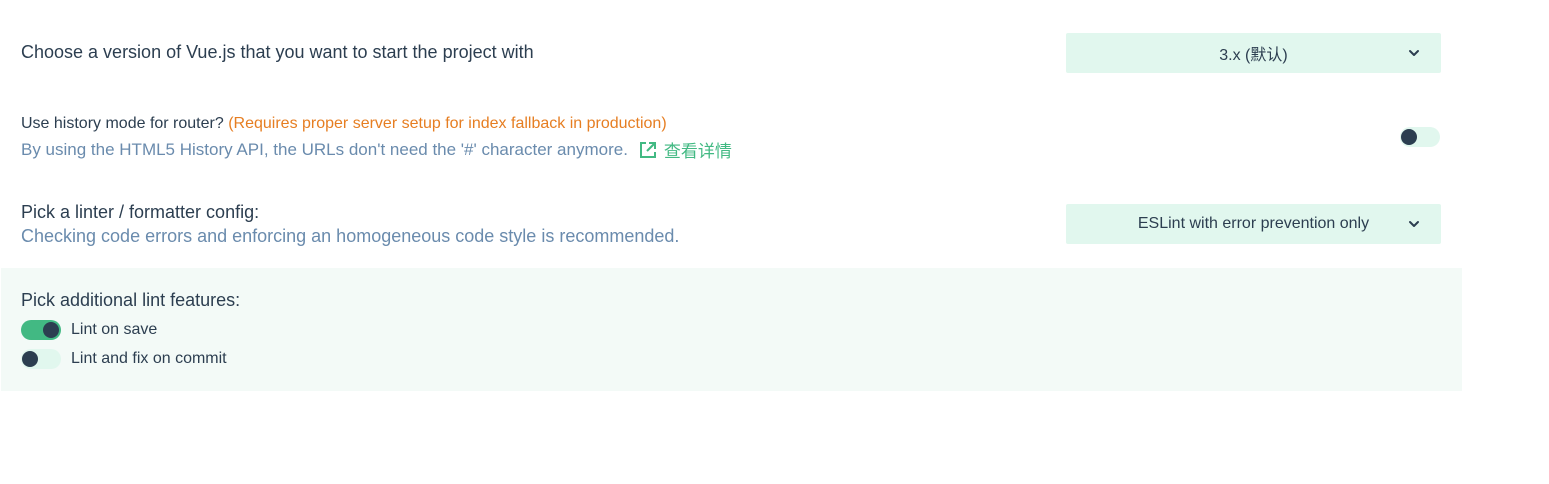 This screenshot has height=484, width=1549. Describe the element at coordinates (114, 329) in the screenshot. I see `lint-feature-label: Lint on save` at that location.